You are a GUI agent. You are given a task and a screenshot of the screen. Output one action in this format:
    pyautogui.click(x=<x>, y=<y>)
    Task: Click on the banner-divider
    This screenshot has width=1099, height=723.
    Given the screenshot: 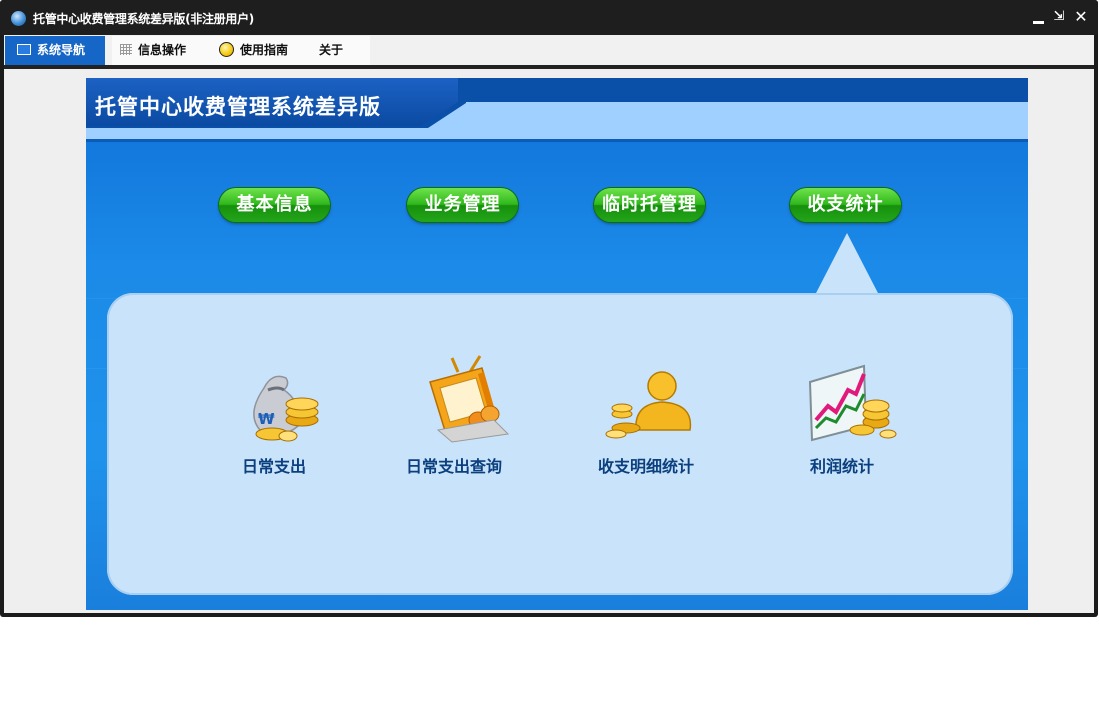 What is the action you would take?
    pyautogui.click(x=557, y=140)
    